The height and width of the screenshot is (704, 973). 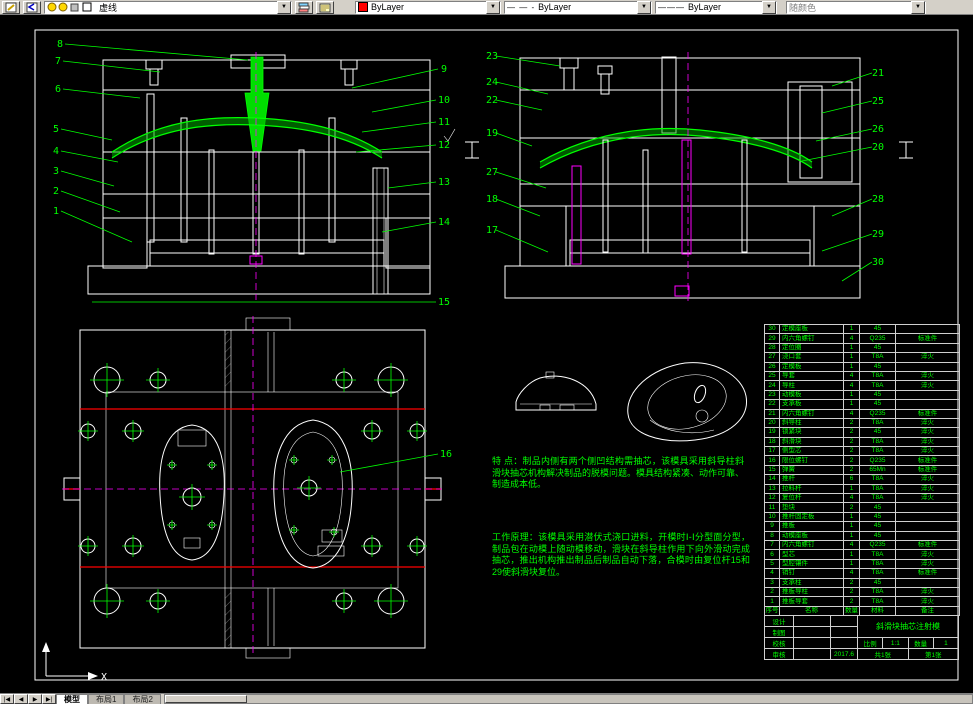 What do you see at coordinates (772, 413) in the screenshot?
I see `bom-cell-no: 21` at bounding box center [772, 413].